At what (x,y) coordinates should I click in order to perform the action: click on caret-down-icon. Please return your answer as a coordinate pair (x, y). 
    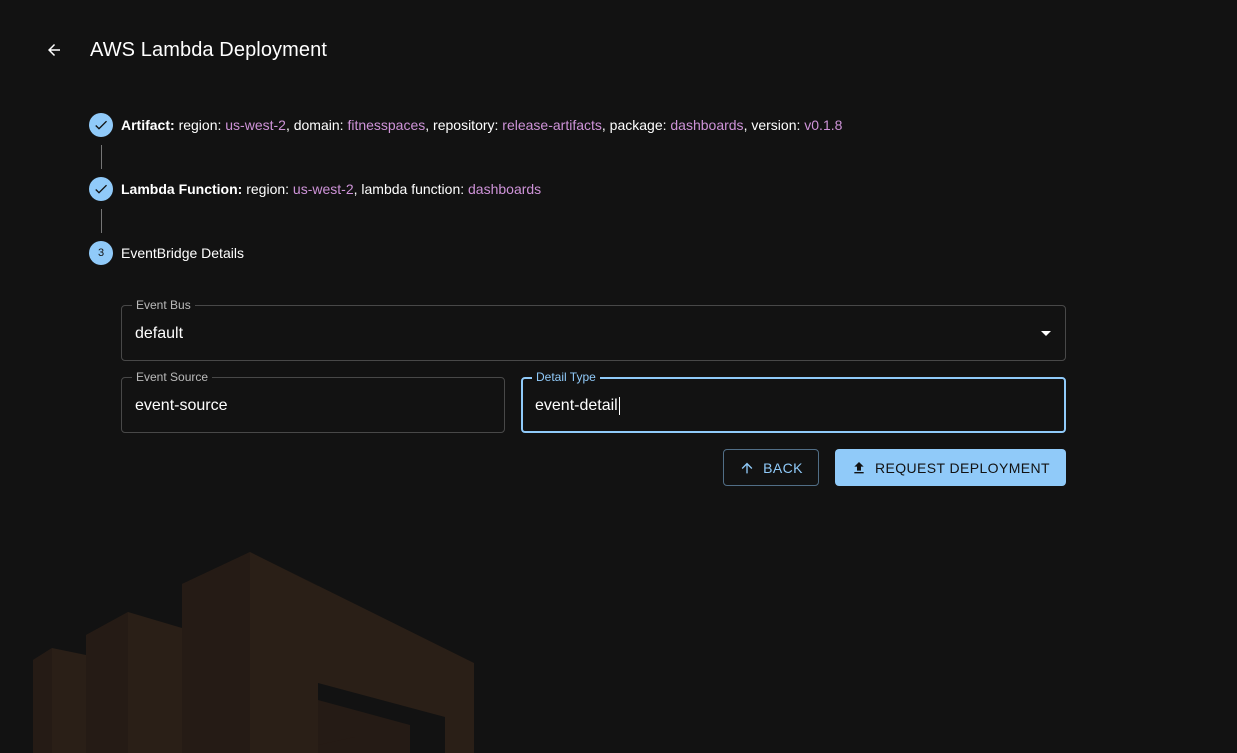
    Looking at the image, I should click on (1046, 333).